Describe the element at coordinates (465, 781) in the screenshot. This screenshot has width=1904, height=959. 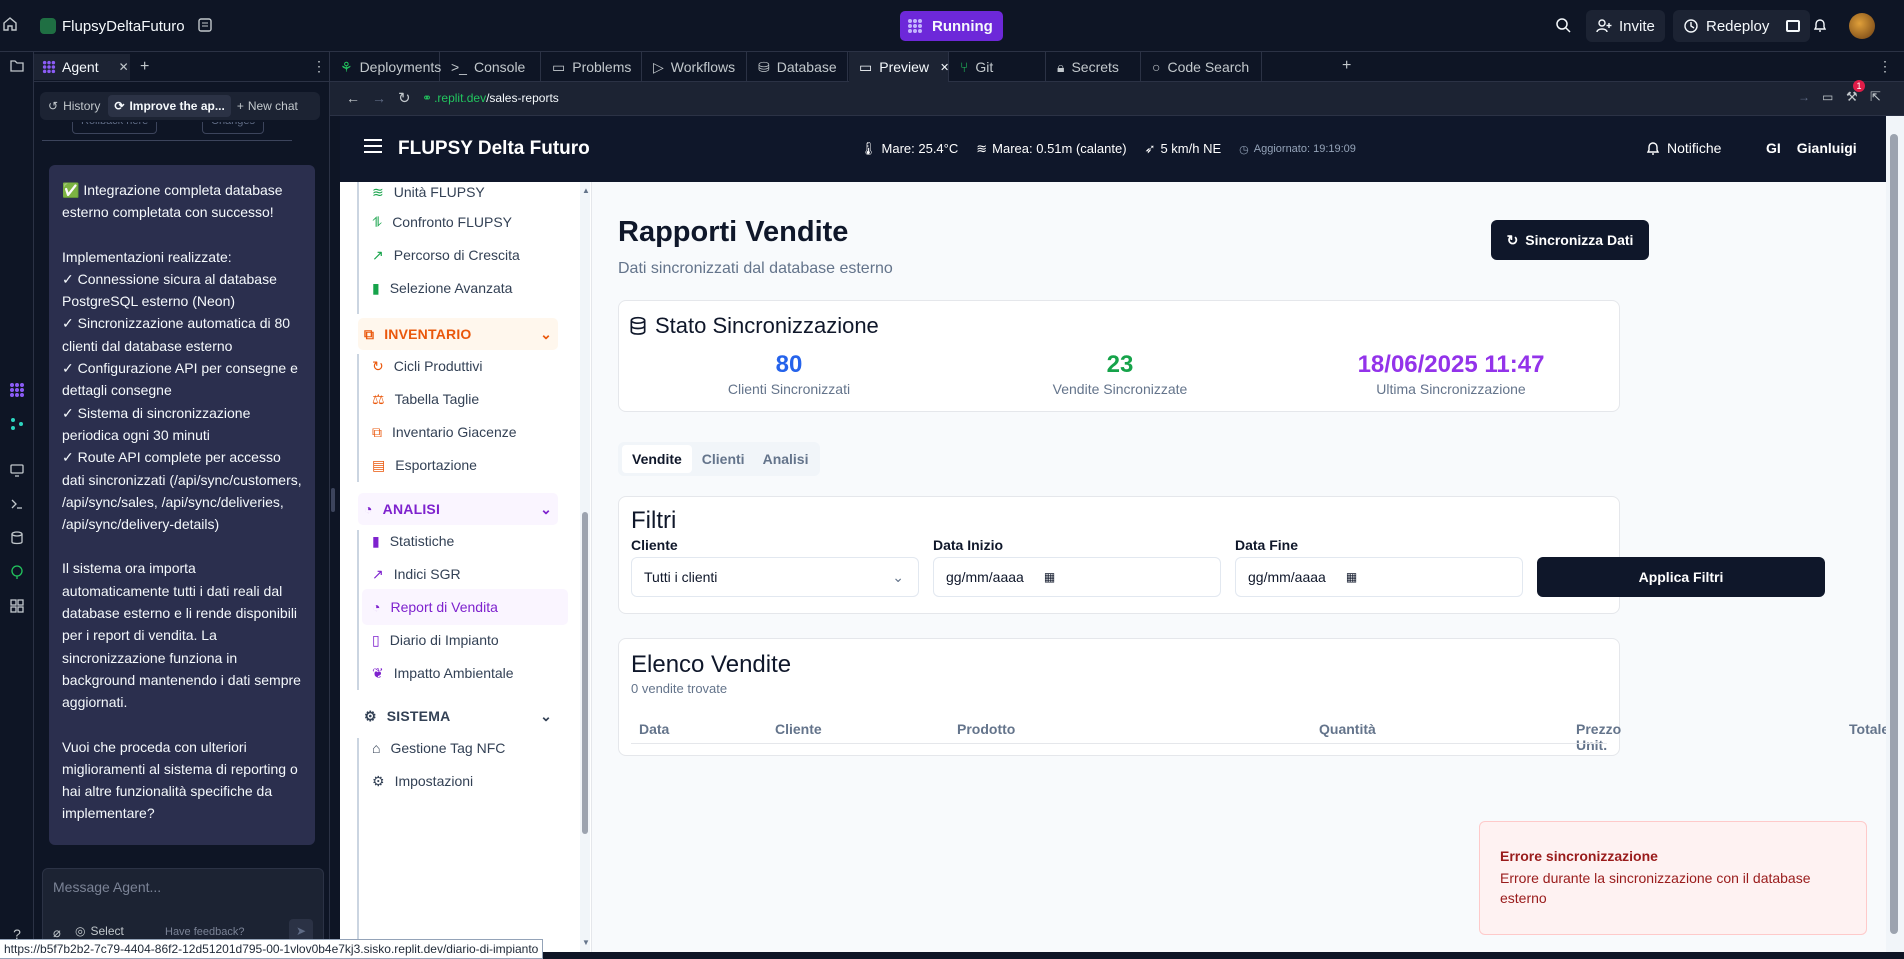
I see `sidebar-item-impostazioni: ⚙ Impostazioni` at that location.